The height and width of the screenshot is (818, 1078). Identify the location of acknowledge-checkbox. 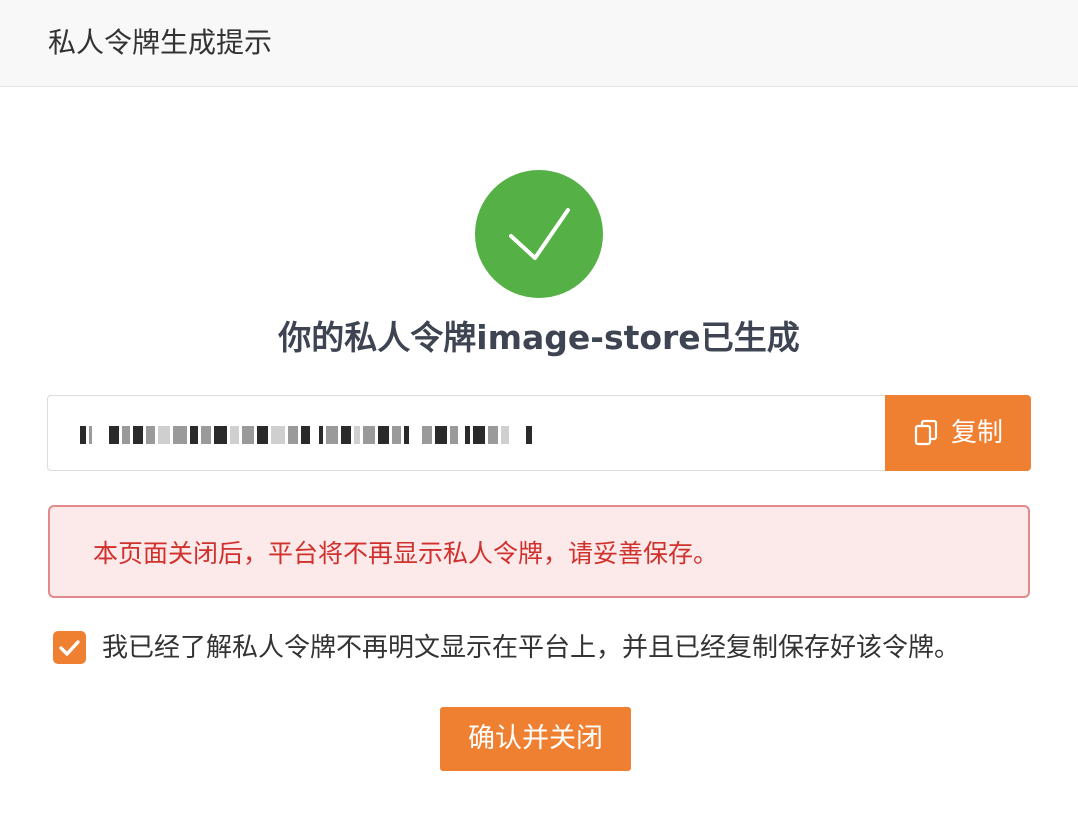
(69, 647).